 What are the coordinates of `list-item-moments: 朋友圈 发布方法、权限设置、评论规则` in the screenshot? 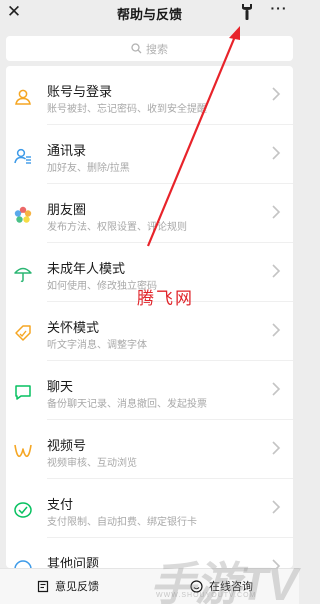 It's located at (149, 213).